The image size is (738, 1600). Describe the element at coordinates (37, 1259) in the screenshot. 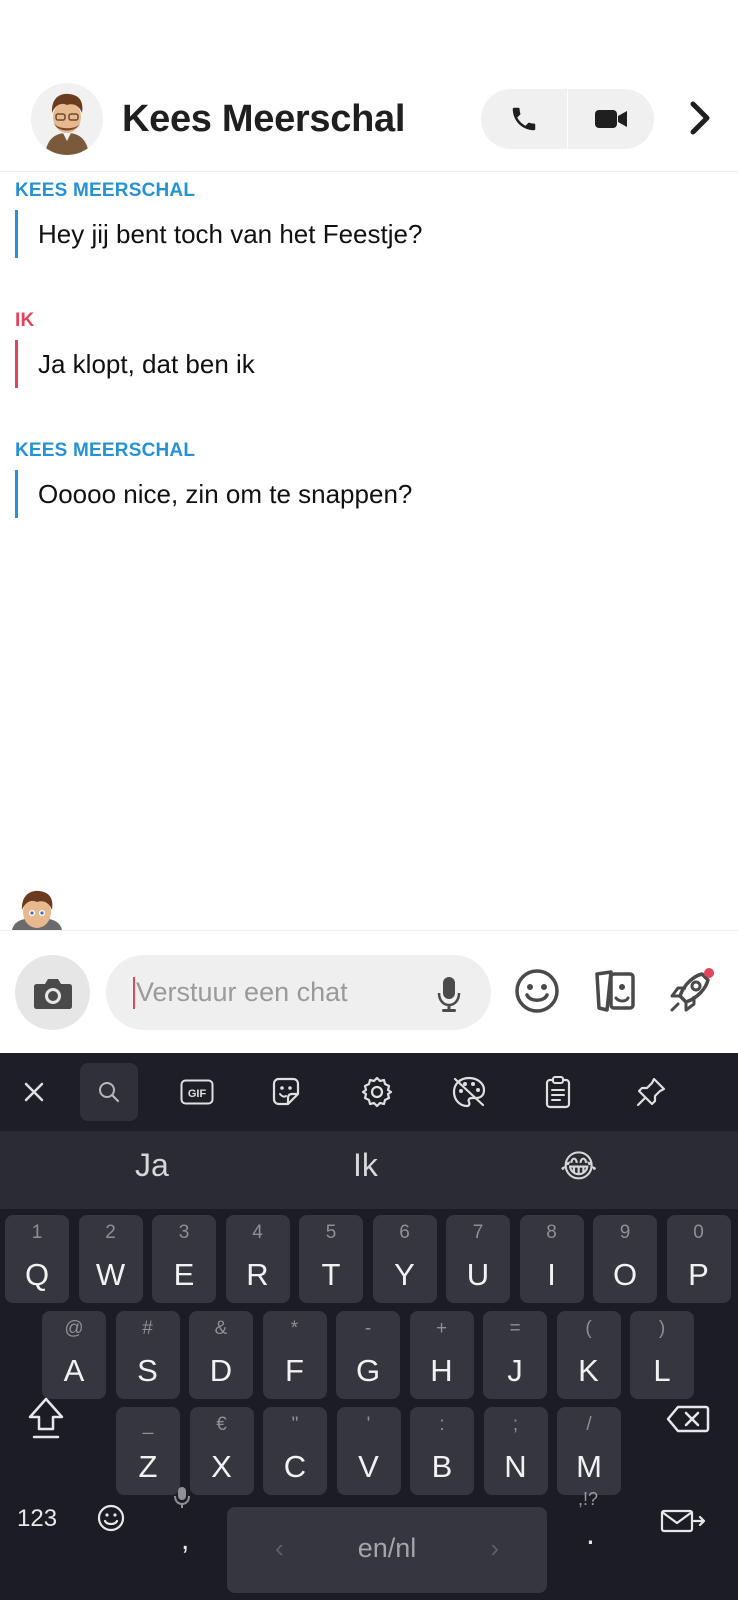

I see `key-q: 1Q` at that location.